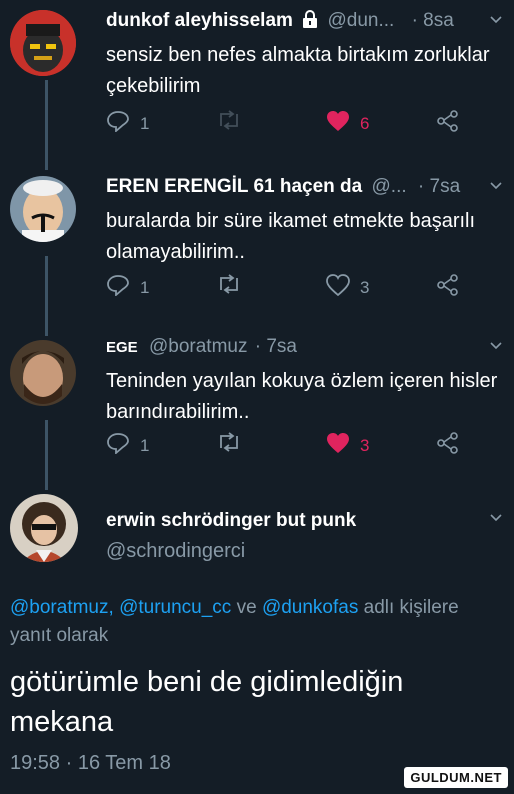 The height and width of the screenshot is (794, 514). I want to click on display-name: EGE, so click(122, 347).